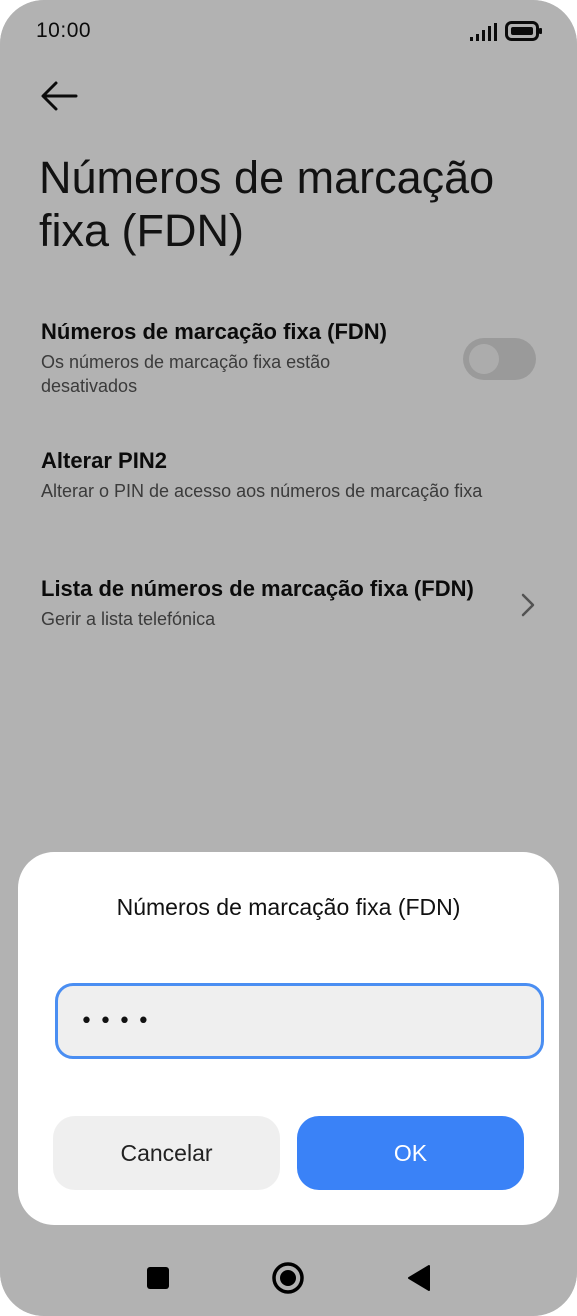 This screenshot has height=1316, width=577. Describe the element at coordinates (410, 1153) in the screenshot. I see `ok-button: OK` at that location.